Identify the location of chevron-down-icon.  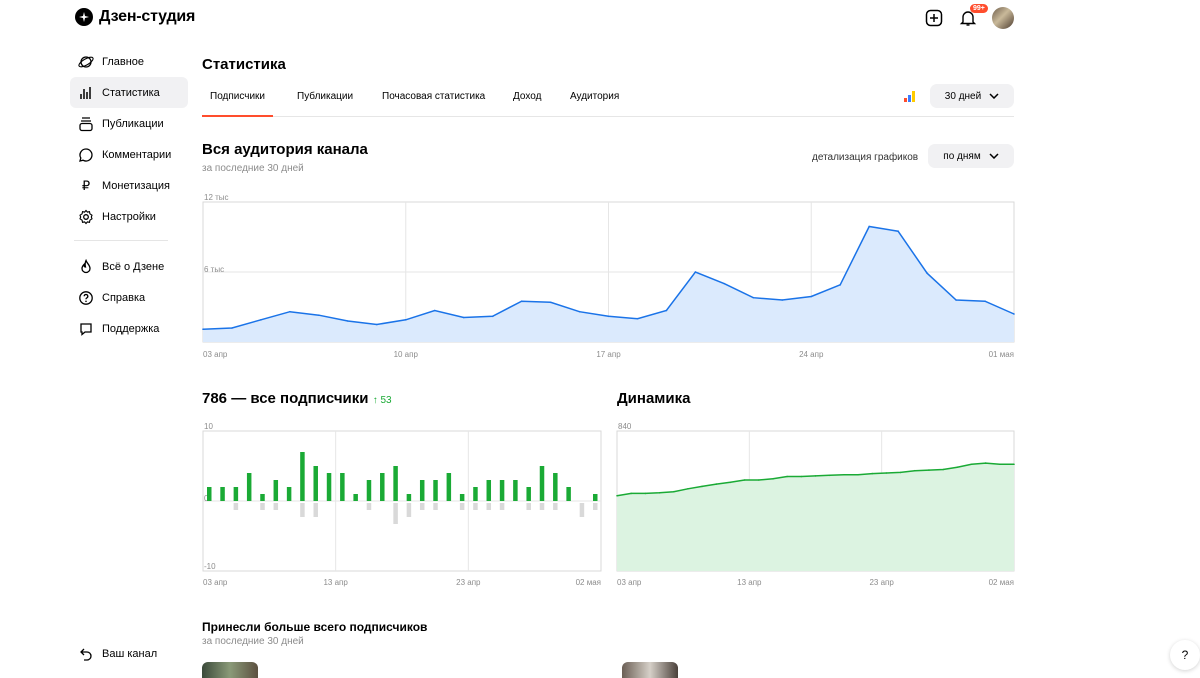
(994, 96).